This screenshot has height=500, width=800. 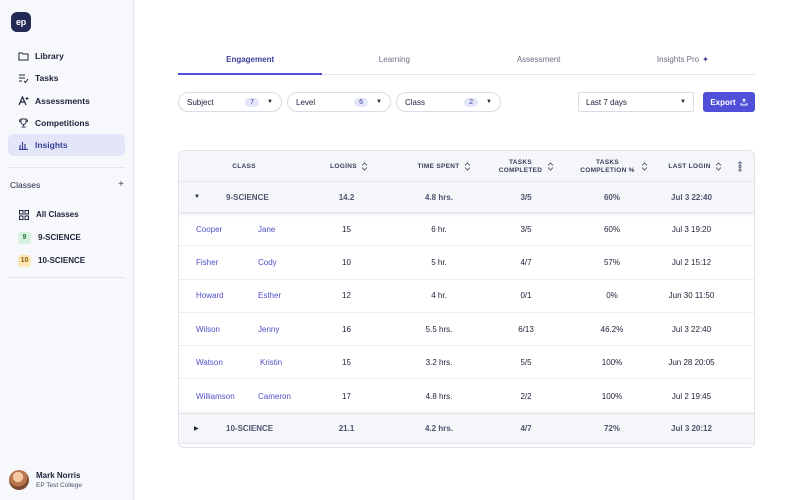 What do you see at coordinates (266, 229) in the screenshot?
I see `student-first-name: Jane` at bounding box center [266, 229].